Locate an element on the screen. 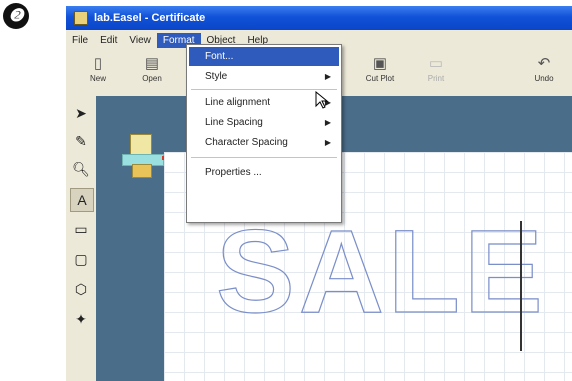  mouse-pointer-icon is located at coordinates (322, 100).